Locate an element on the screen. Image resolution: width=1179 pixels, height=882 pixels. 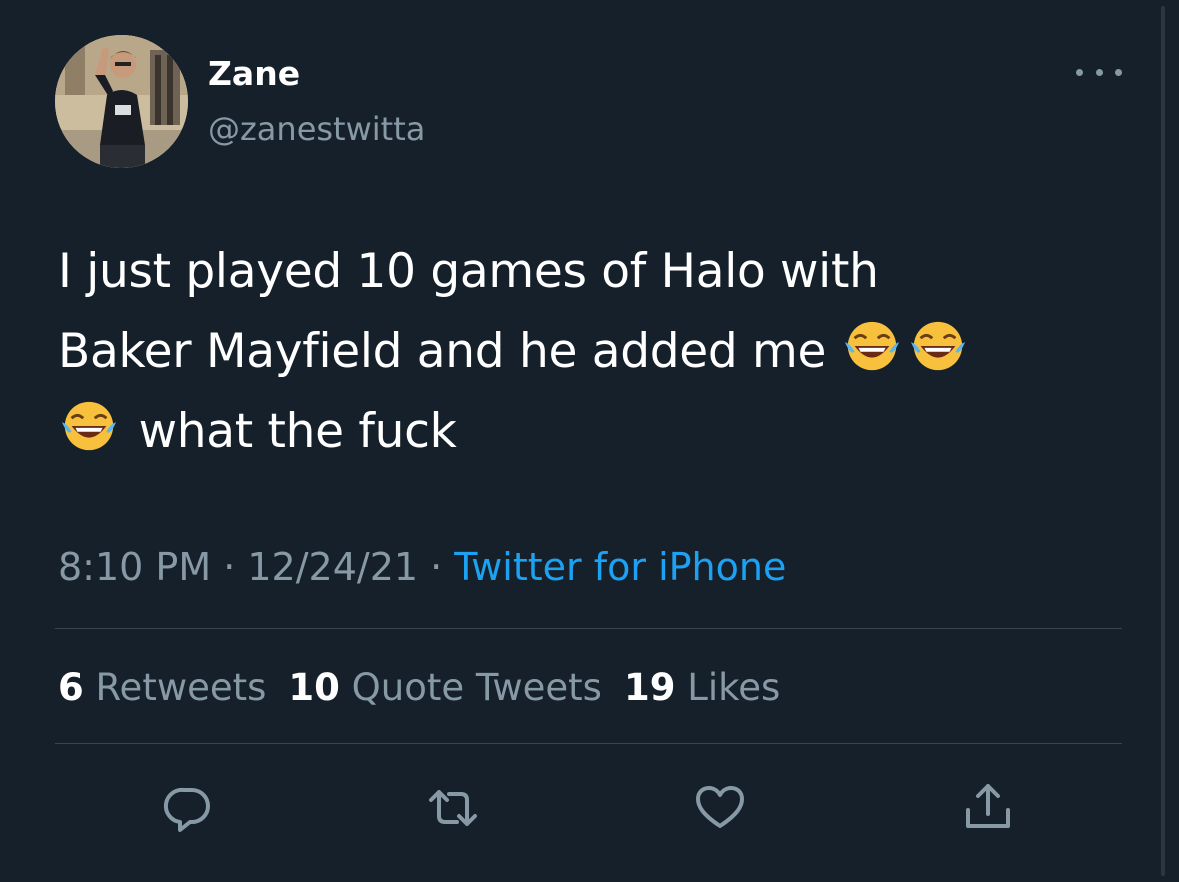
tweet-date: 12/24/21 is located at coordinates (332, 567).